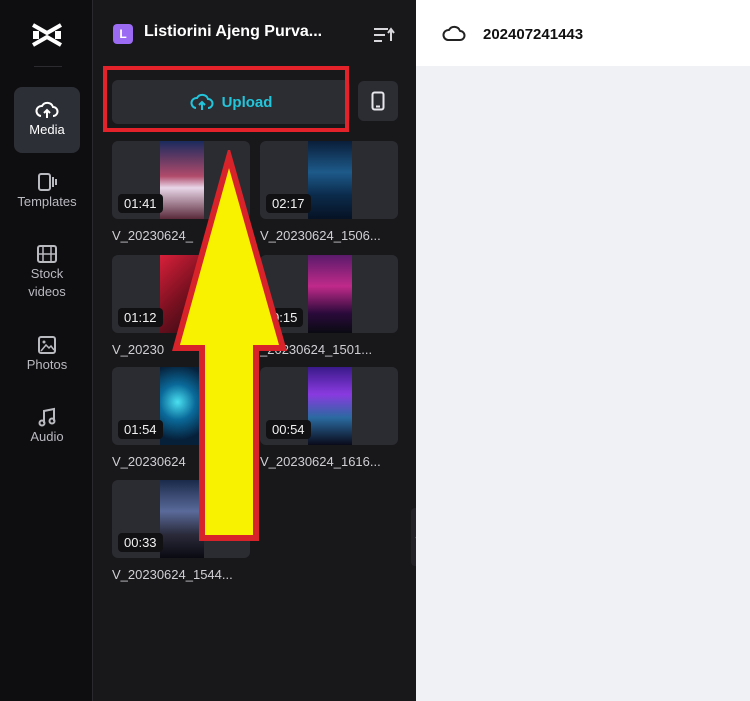 The height and width of the screenshot is (701, 750). Describe the element at coordinates (47, 182) in the screenshot. I see `template-icon` at that location.